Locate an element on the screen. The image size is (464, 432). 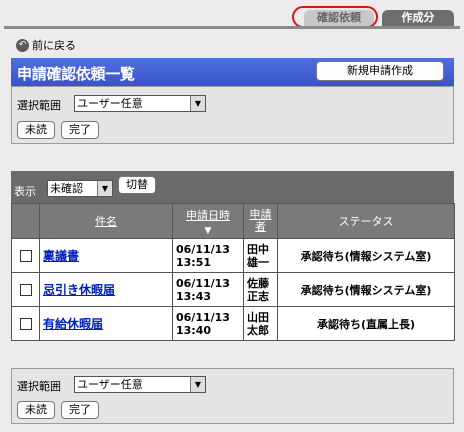
row-applicant-surname: 佐藤 is located at coordinates (258, 283).